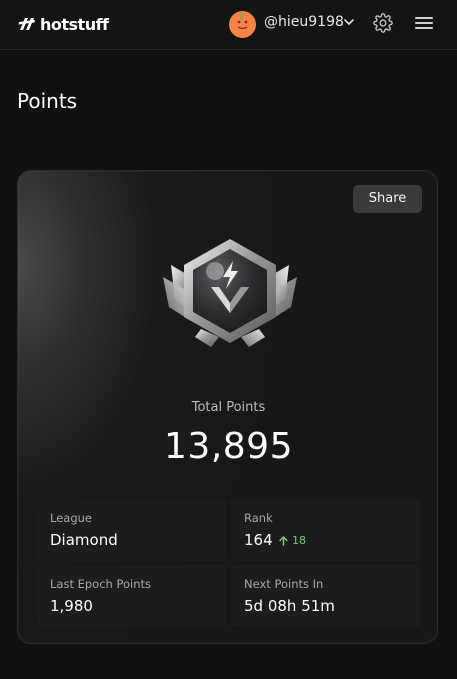 The image size is (457, 679). I want to click on logo-icon, so click(26, 24).